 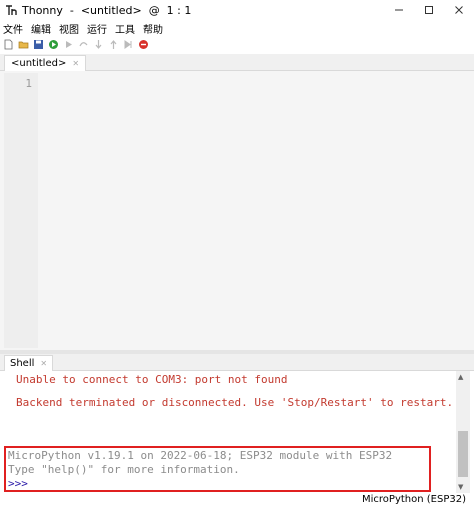 What do you see at coordinates (459, 10) in the screenshot?
I see `close-button` at bounding box center [459, 10].